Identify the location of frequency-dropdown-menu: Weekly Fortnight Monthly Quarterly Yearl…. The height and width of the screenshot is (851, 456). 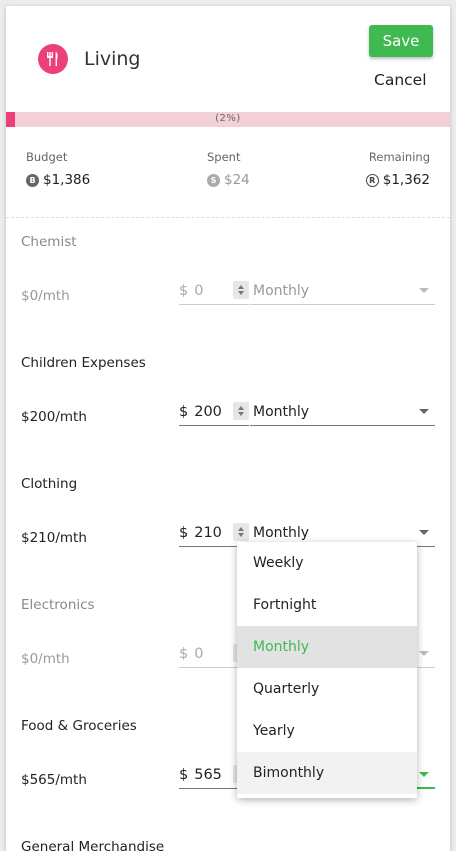
(327, 670).